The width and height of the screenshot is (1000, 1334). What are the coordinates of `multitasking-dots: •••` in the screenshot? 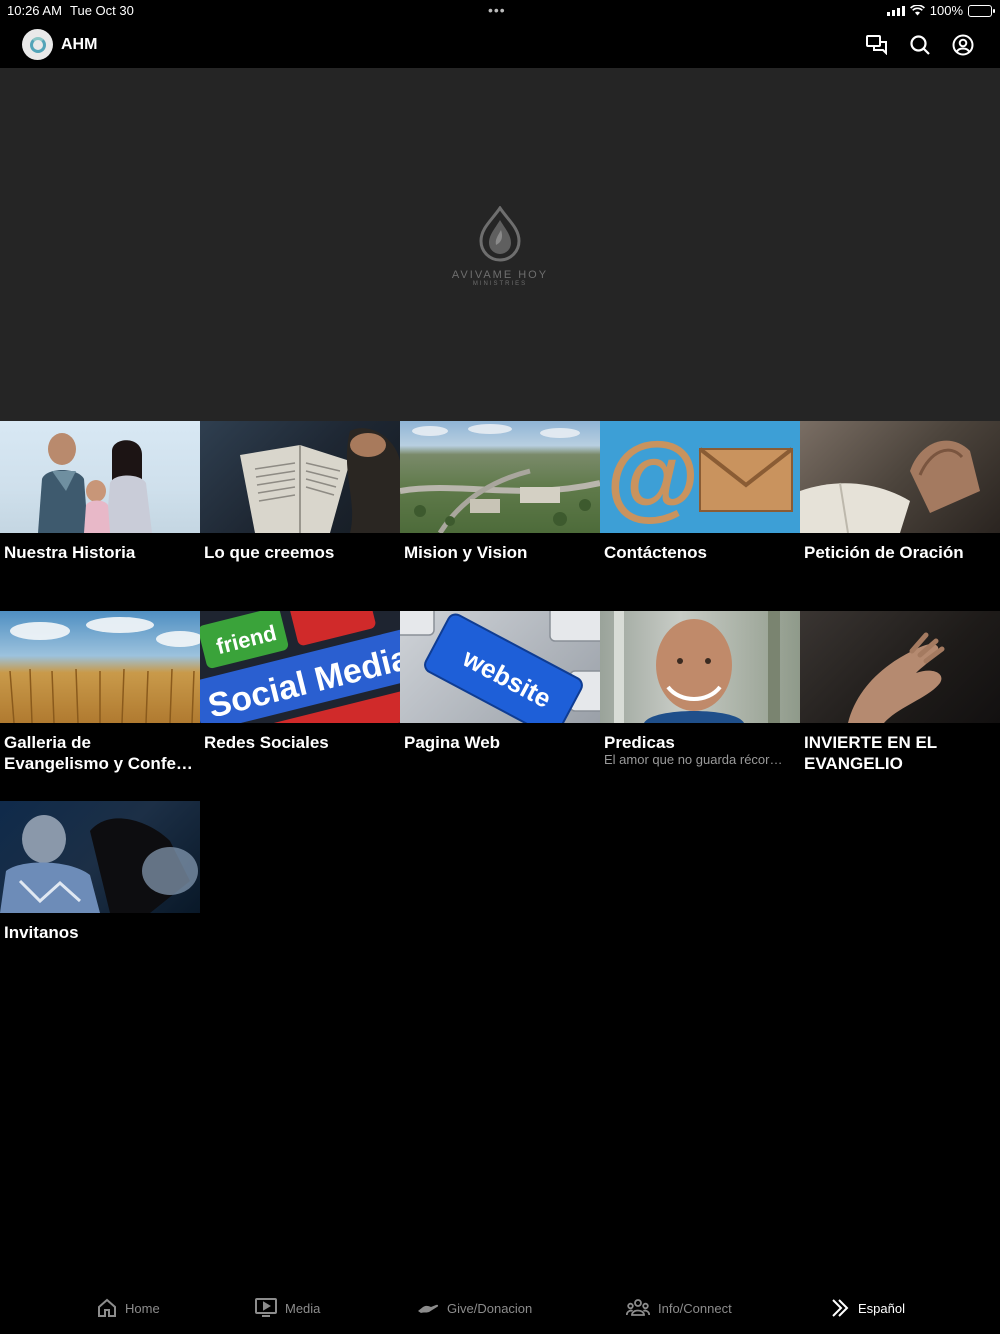 It's located at (497, 10).